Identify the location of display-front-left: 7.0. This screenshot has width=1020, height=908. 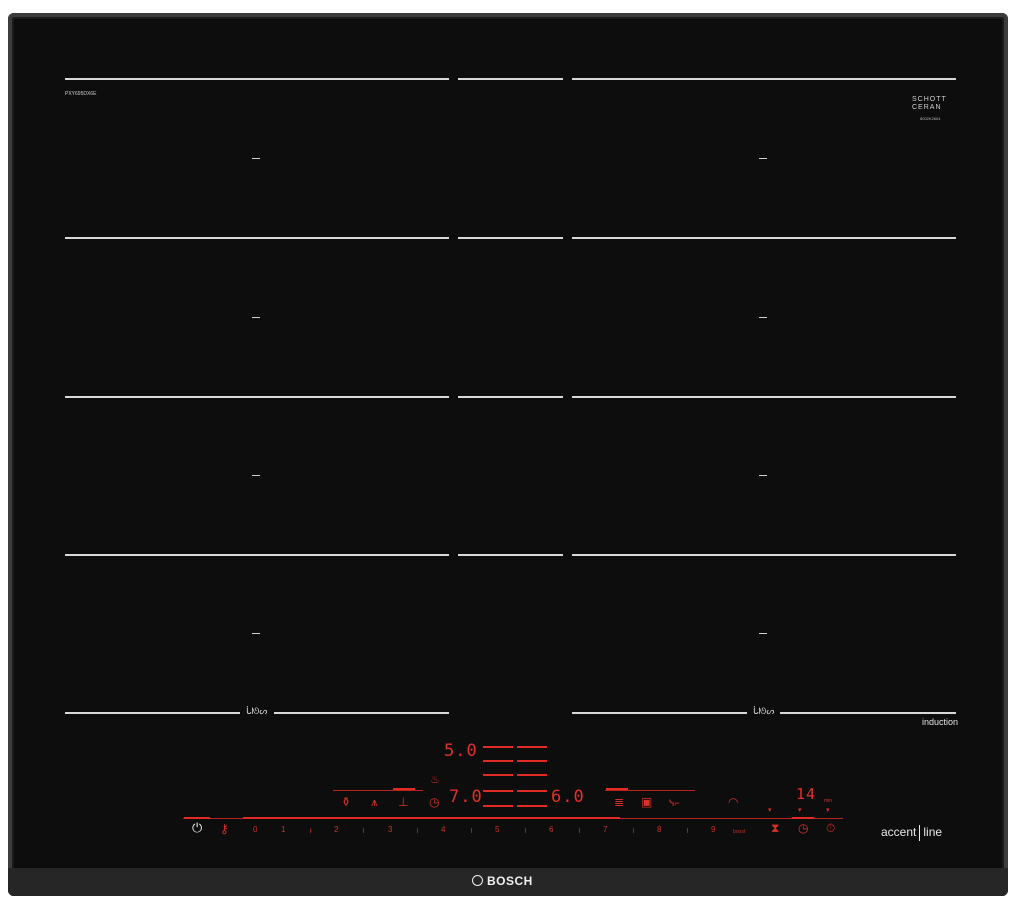
(466, 797).